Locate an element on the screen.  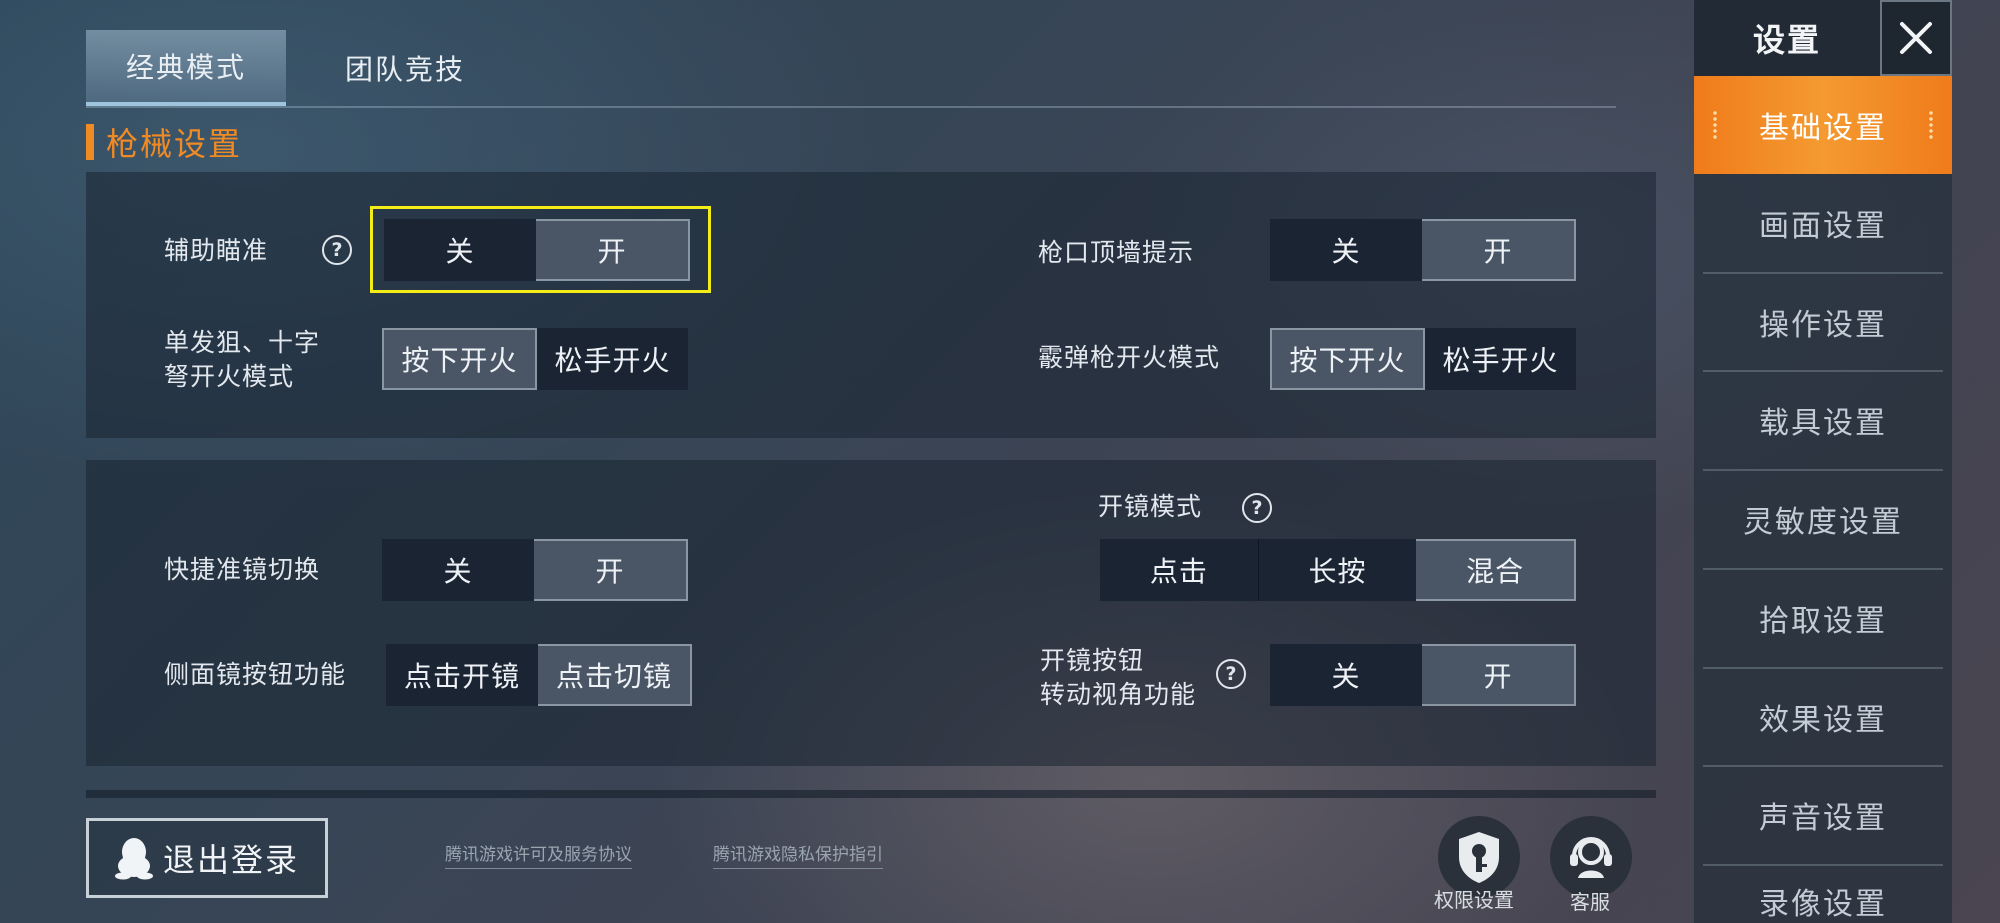
close-button is located at coordinates (1916, 38).